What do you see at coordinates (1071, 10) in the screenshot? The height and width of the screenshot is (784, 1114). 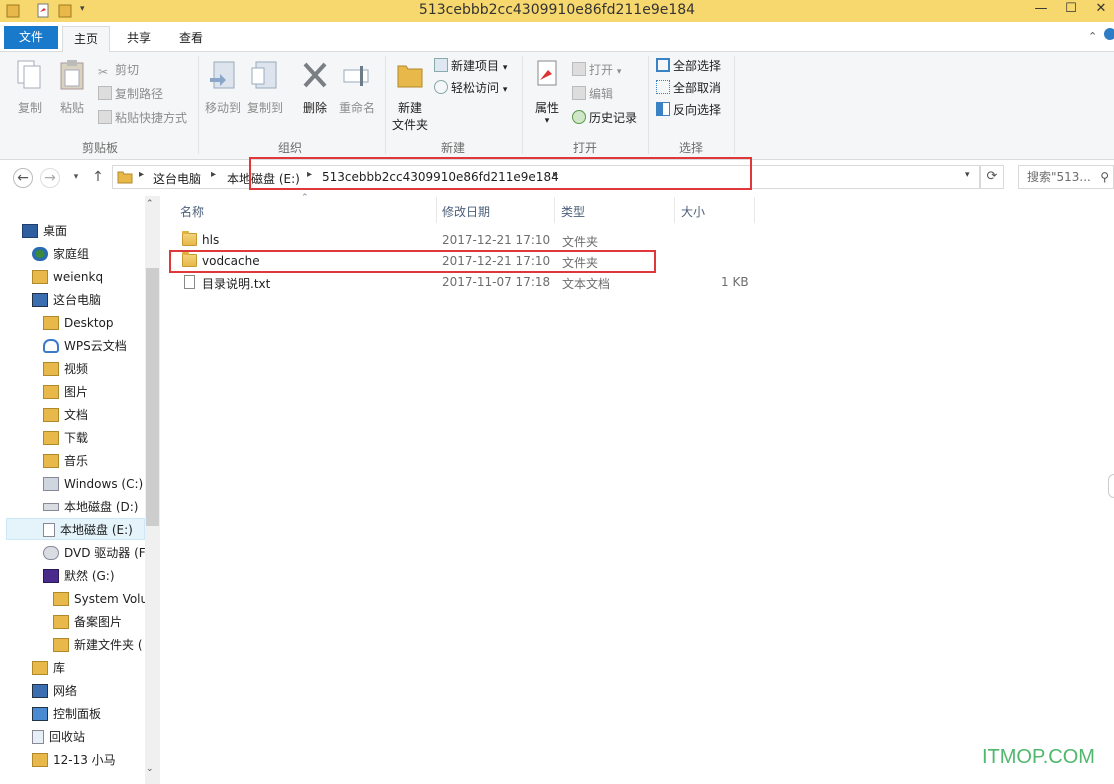 I see `maximize-button: ☐` at bounding box center [1071, 10].